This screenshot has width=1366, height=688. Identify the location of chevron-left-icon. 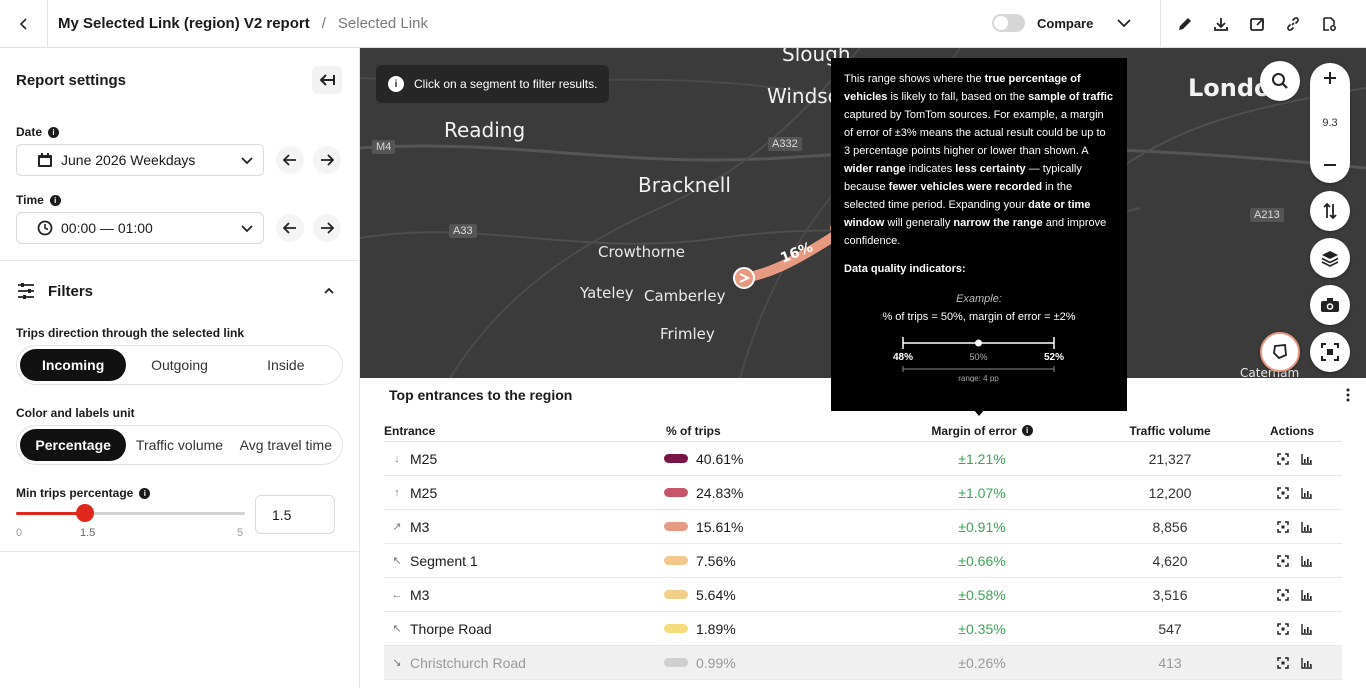
(23, 23).